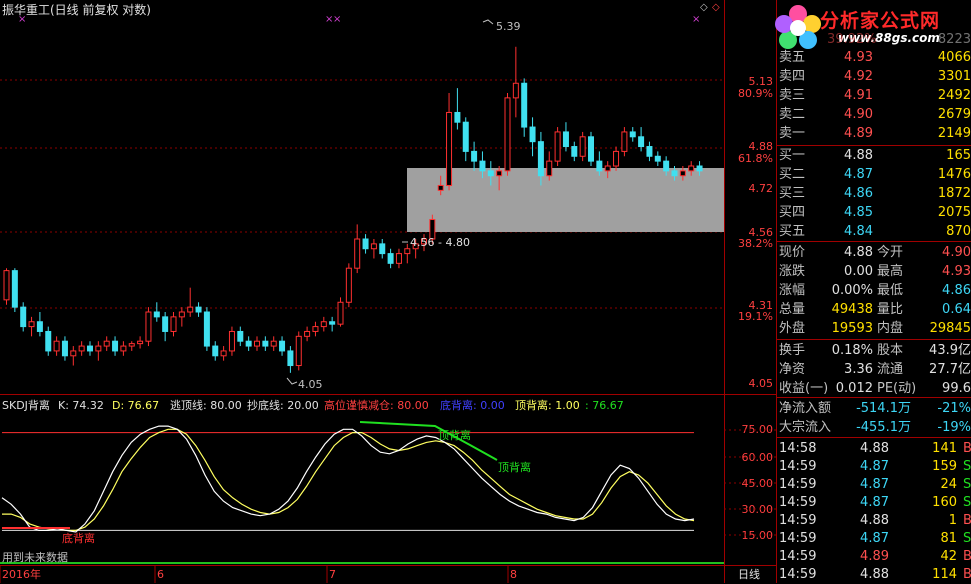 The height and width of the screenshot is (584, 971). Describe the element at coordinates (858, 369) in the screenshot. I see `stat-value: 3.36` at that location.